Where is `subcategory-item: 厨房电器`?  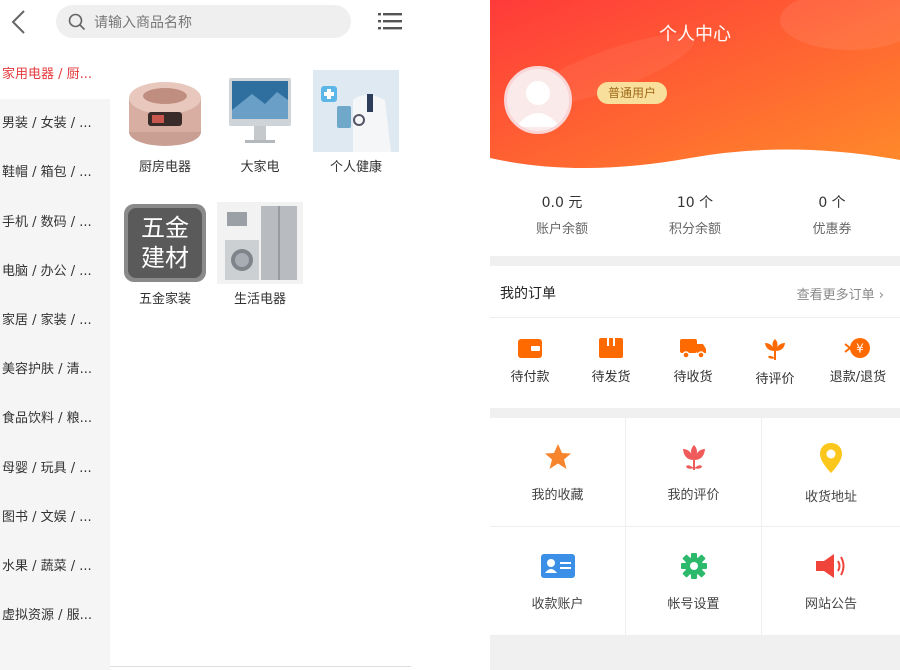
subcategory-item: 厨房电器 is located at coordinates (165, 122).